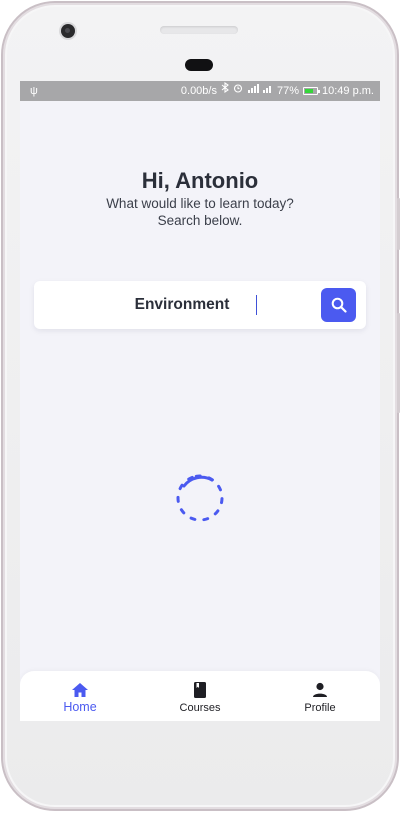 Image resolution: width=402 pixels, height=814 pixels. I want to click on proximity-sensor, so click(199, 65).